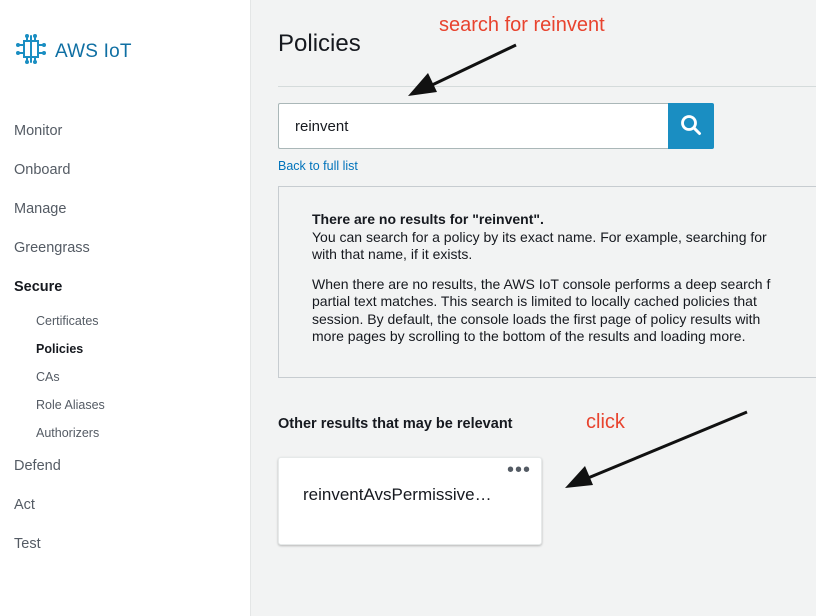 This screenshot has width=816, height=616. I want to click on sidebar-item-secure: Secure, so click(125, 287).